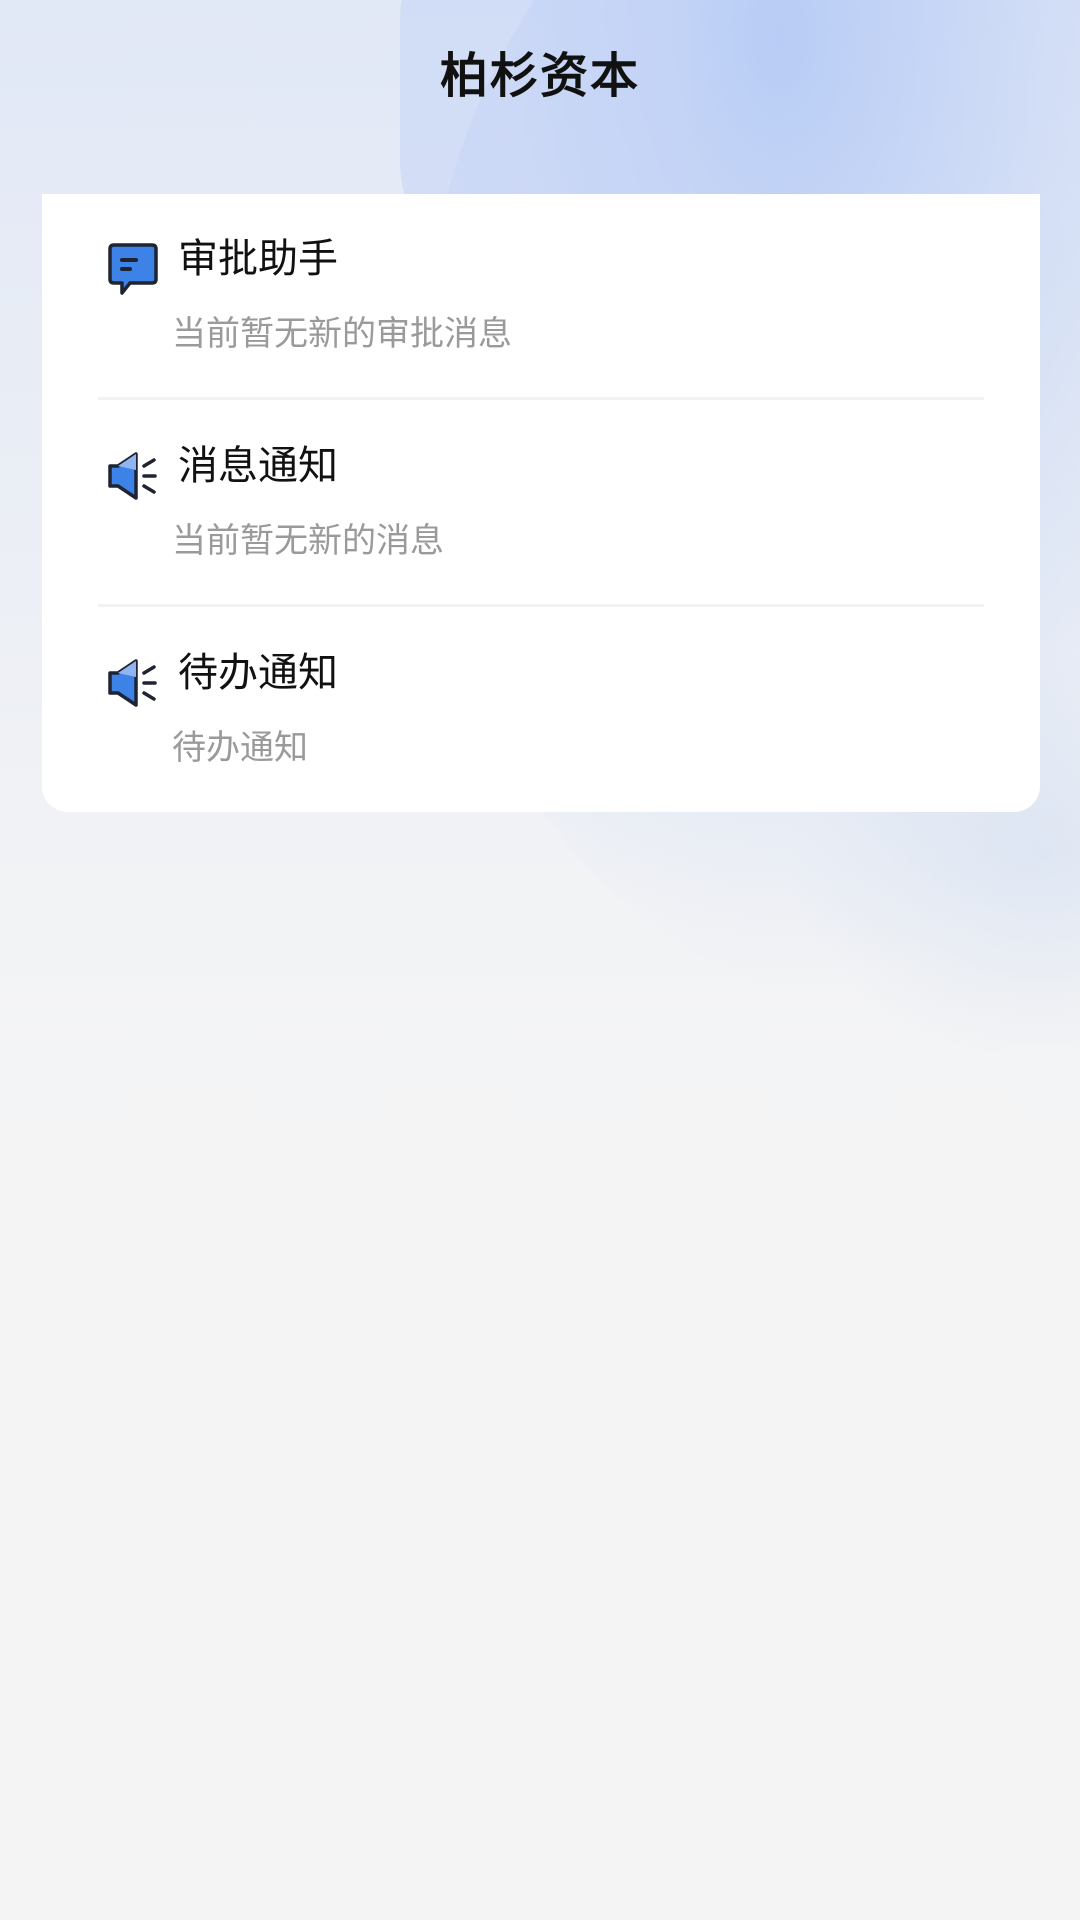 This screenshot has width=1080, height=1920. What do you see at coordinates (258, 259) in the screenshot?
I see `message-item-title: 审批助手` at bounding box center [258, 259].